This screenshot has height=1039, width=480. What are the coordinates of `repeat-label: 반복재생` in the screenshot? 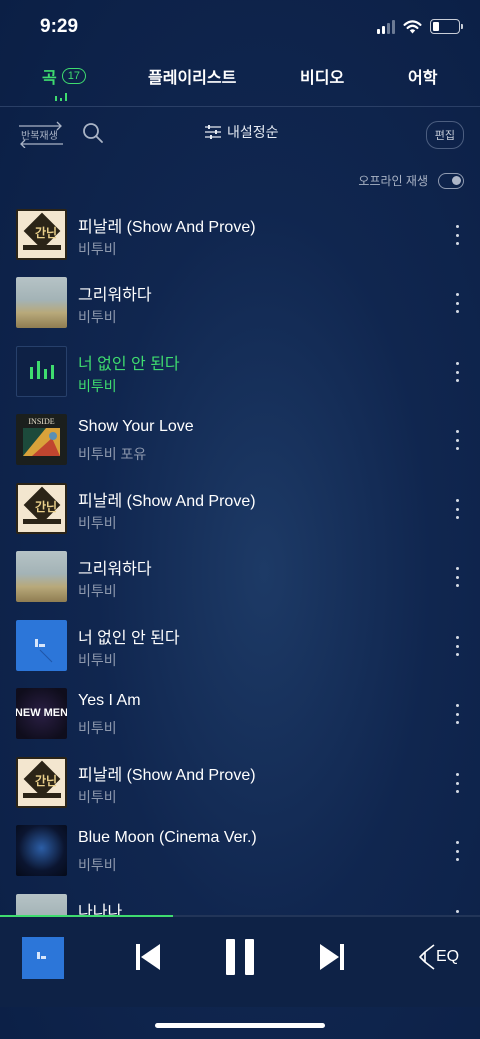 It's located at (39, 136).